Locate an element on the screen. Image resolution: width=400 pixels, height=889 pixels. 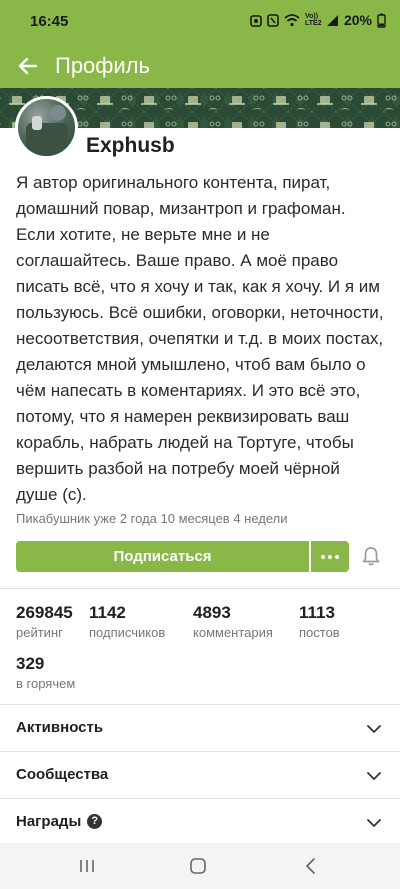
subscribe-button: Подписаться is located at coordinates (162, 556).